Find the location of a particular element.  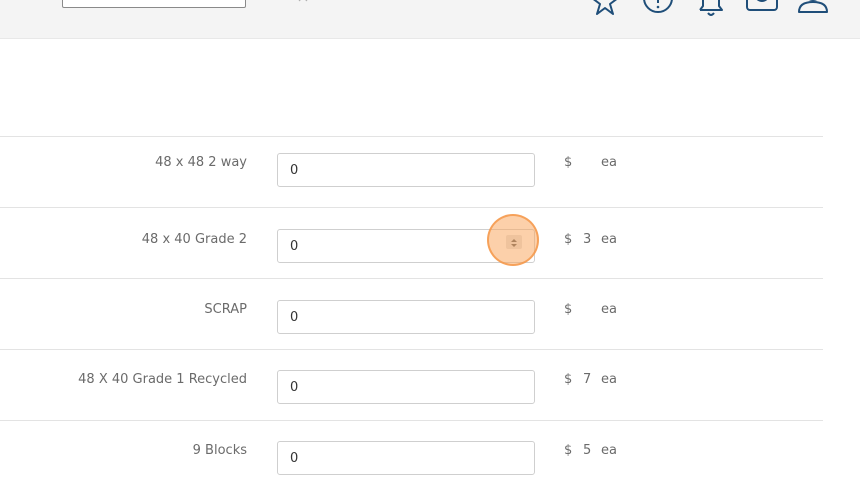

table-row: 9 Blocks $5ea is located at coordinates (411, 455).